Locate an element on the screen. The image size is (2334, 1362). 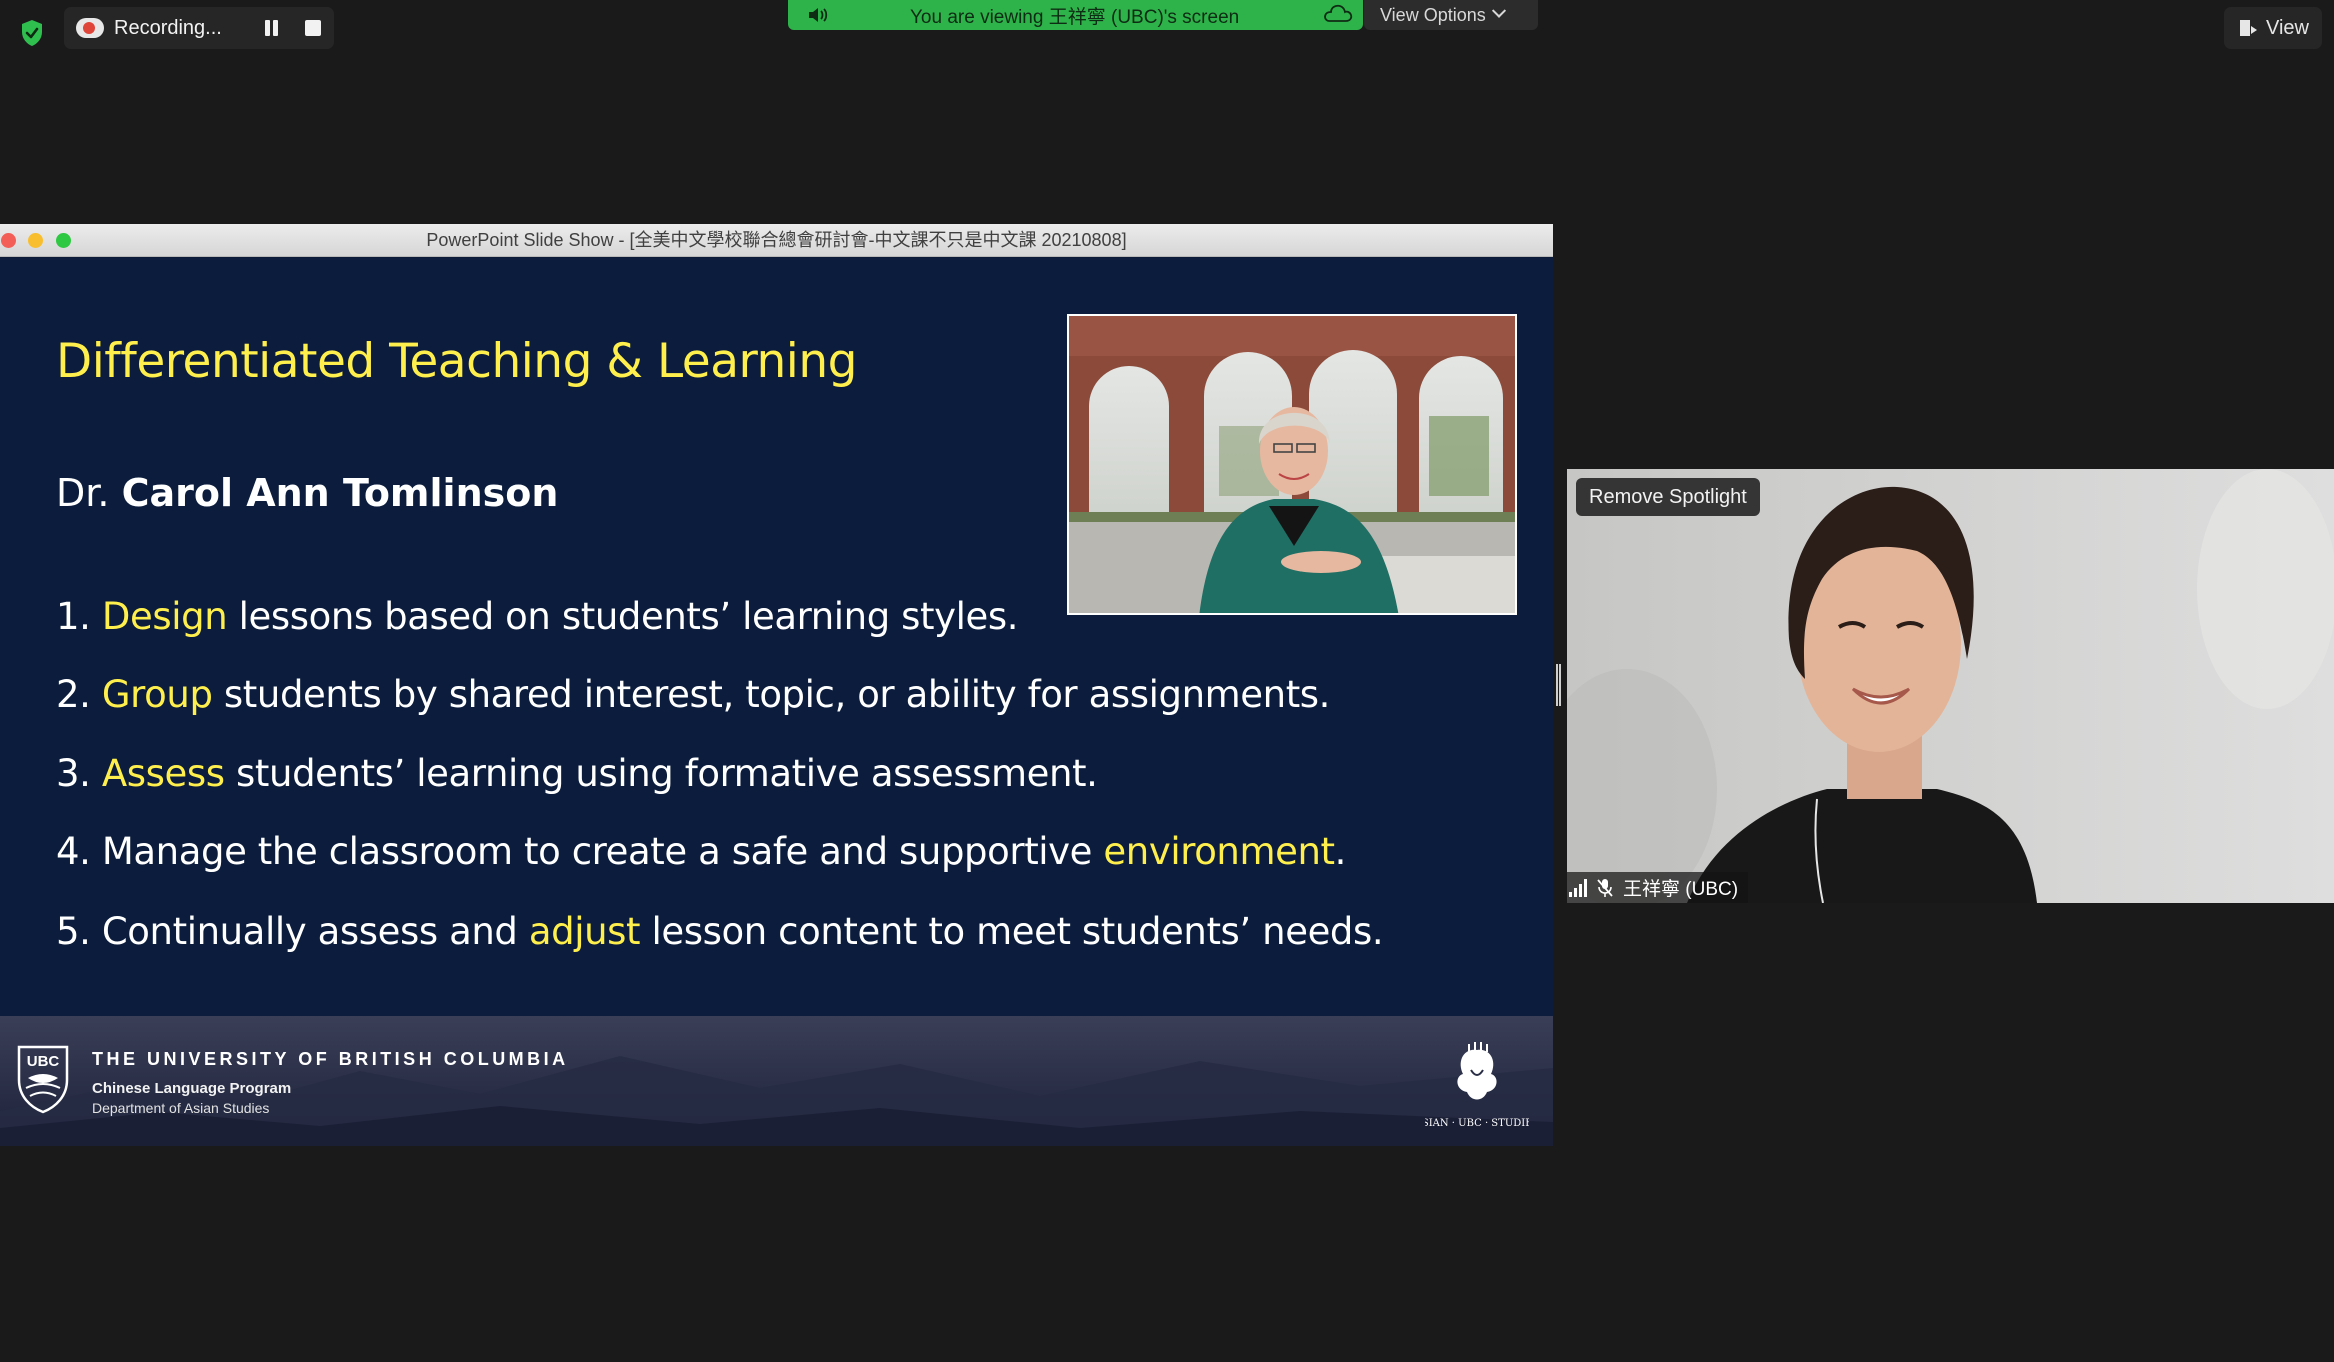
recording-icon is located at coordinates (90, 28).